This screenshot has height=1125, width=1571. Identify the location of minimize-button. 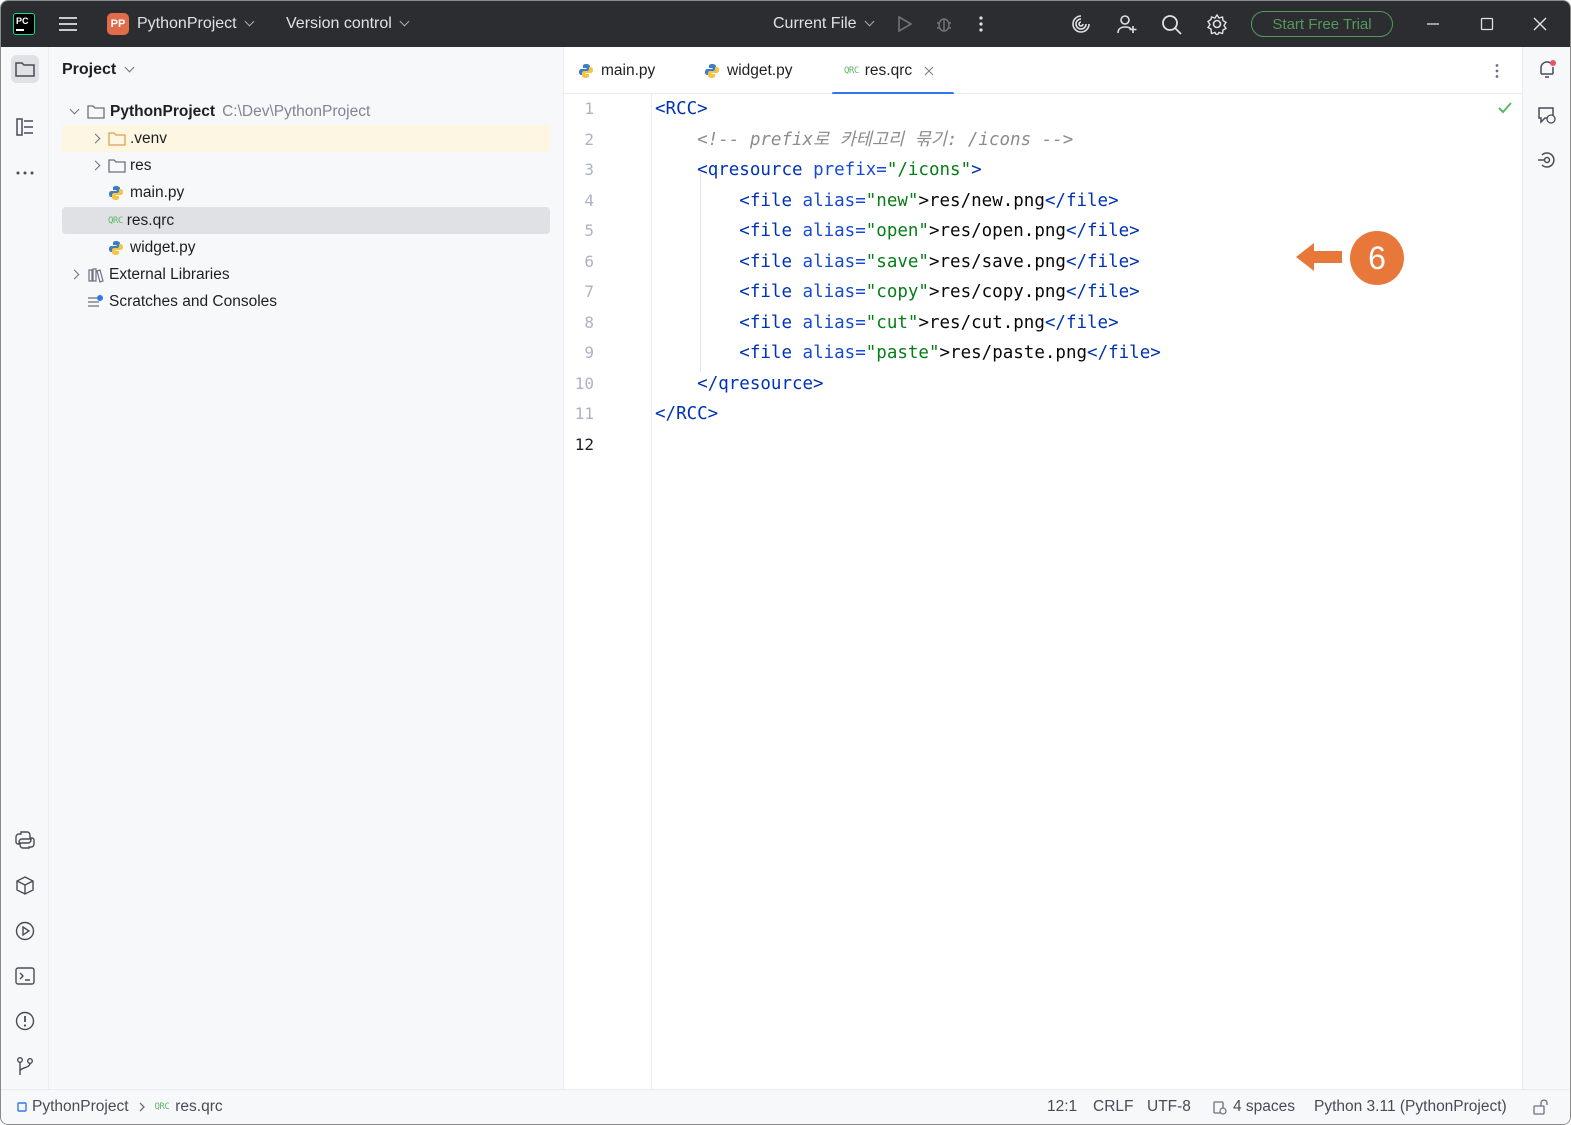
(1433, 24).